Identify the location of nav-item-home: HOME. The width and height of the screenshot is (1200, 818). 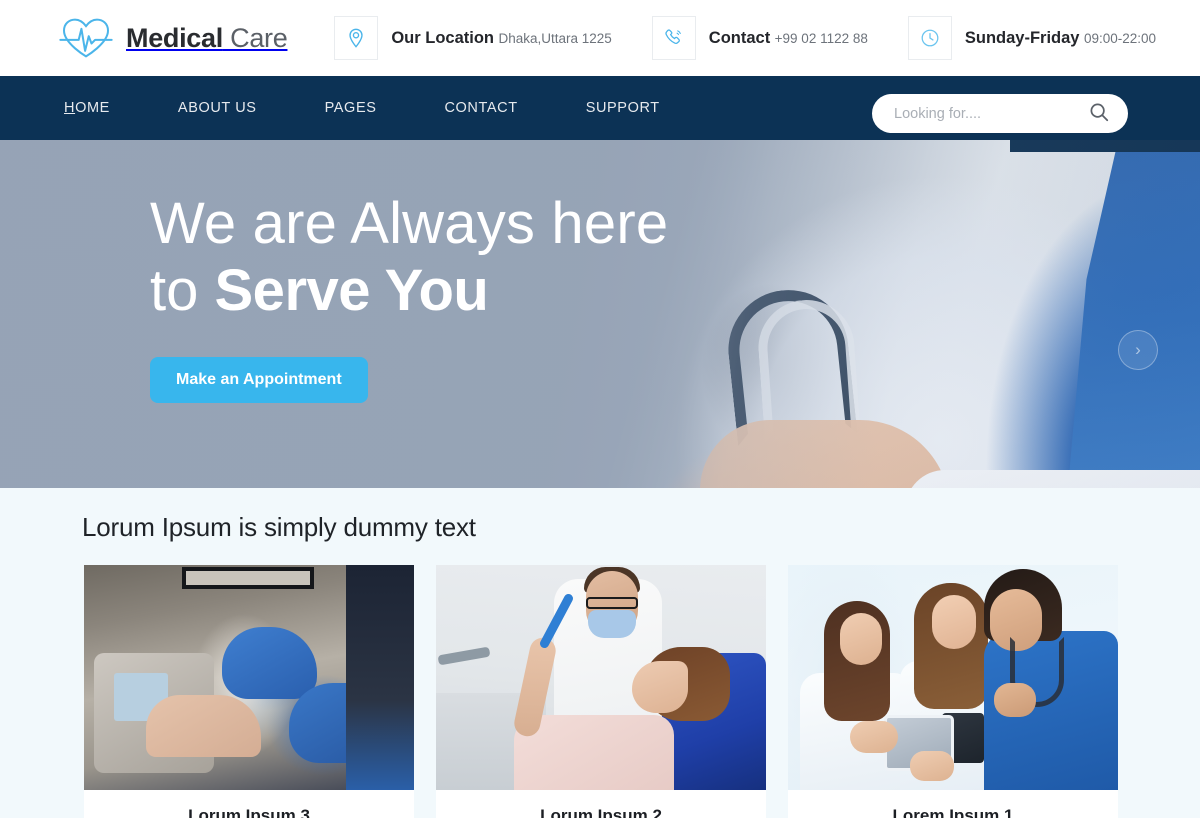
(87, 108).